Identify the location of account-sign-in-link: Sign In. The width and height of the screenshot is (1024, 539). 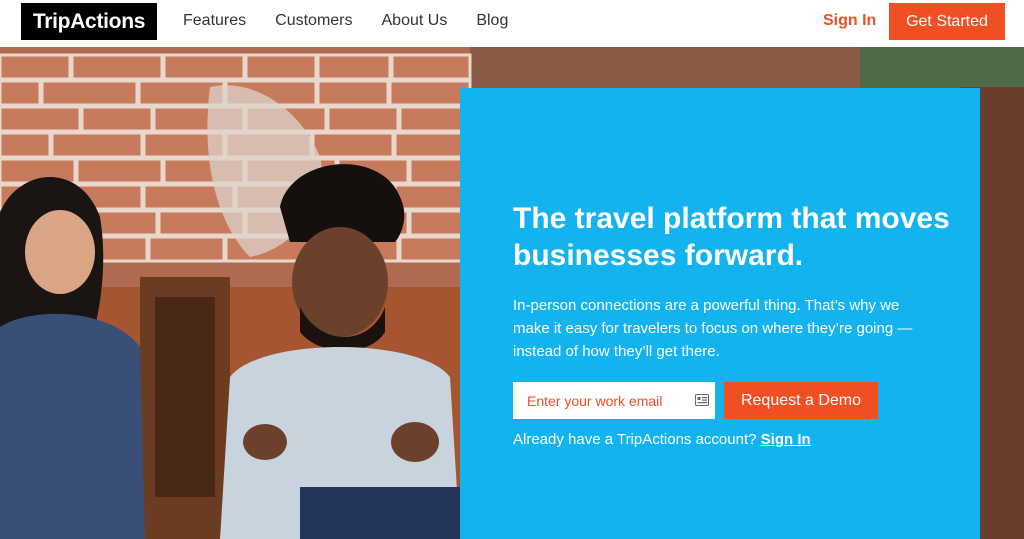
(786, 439).